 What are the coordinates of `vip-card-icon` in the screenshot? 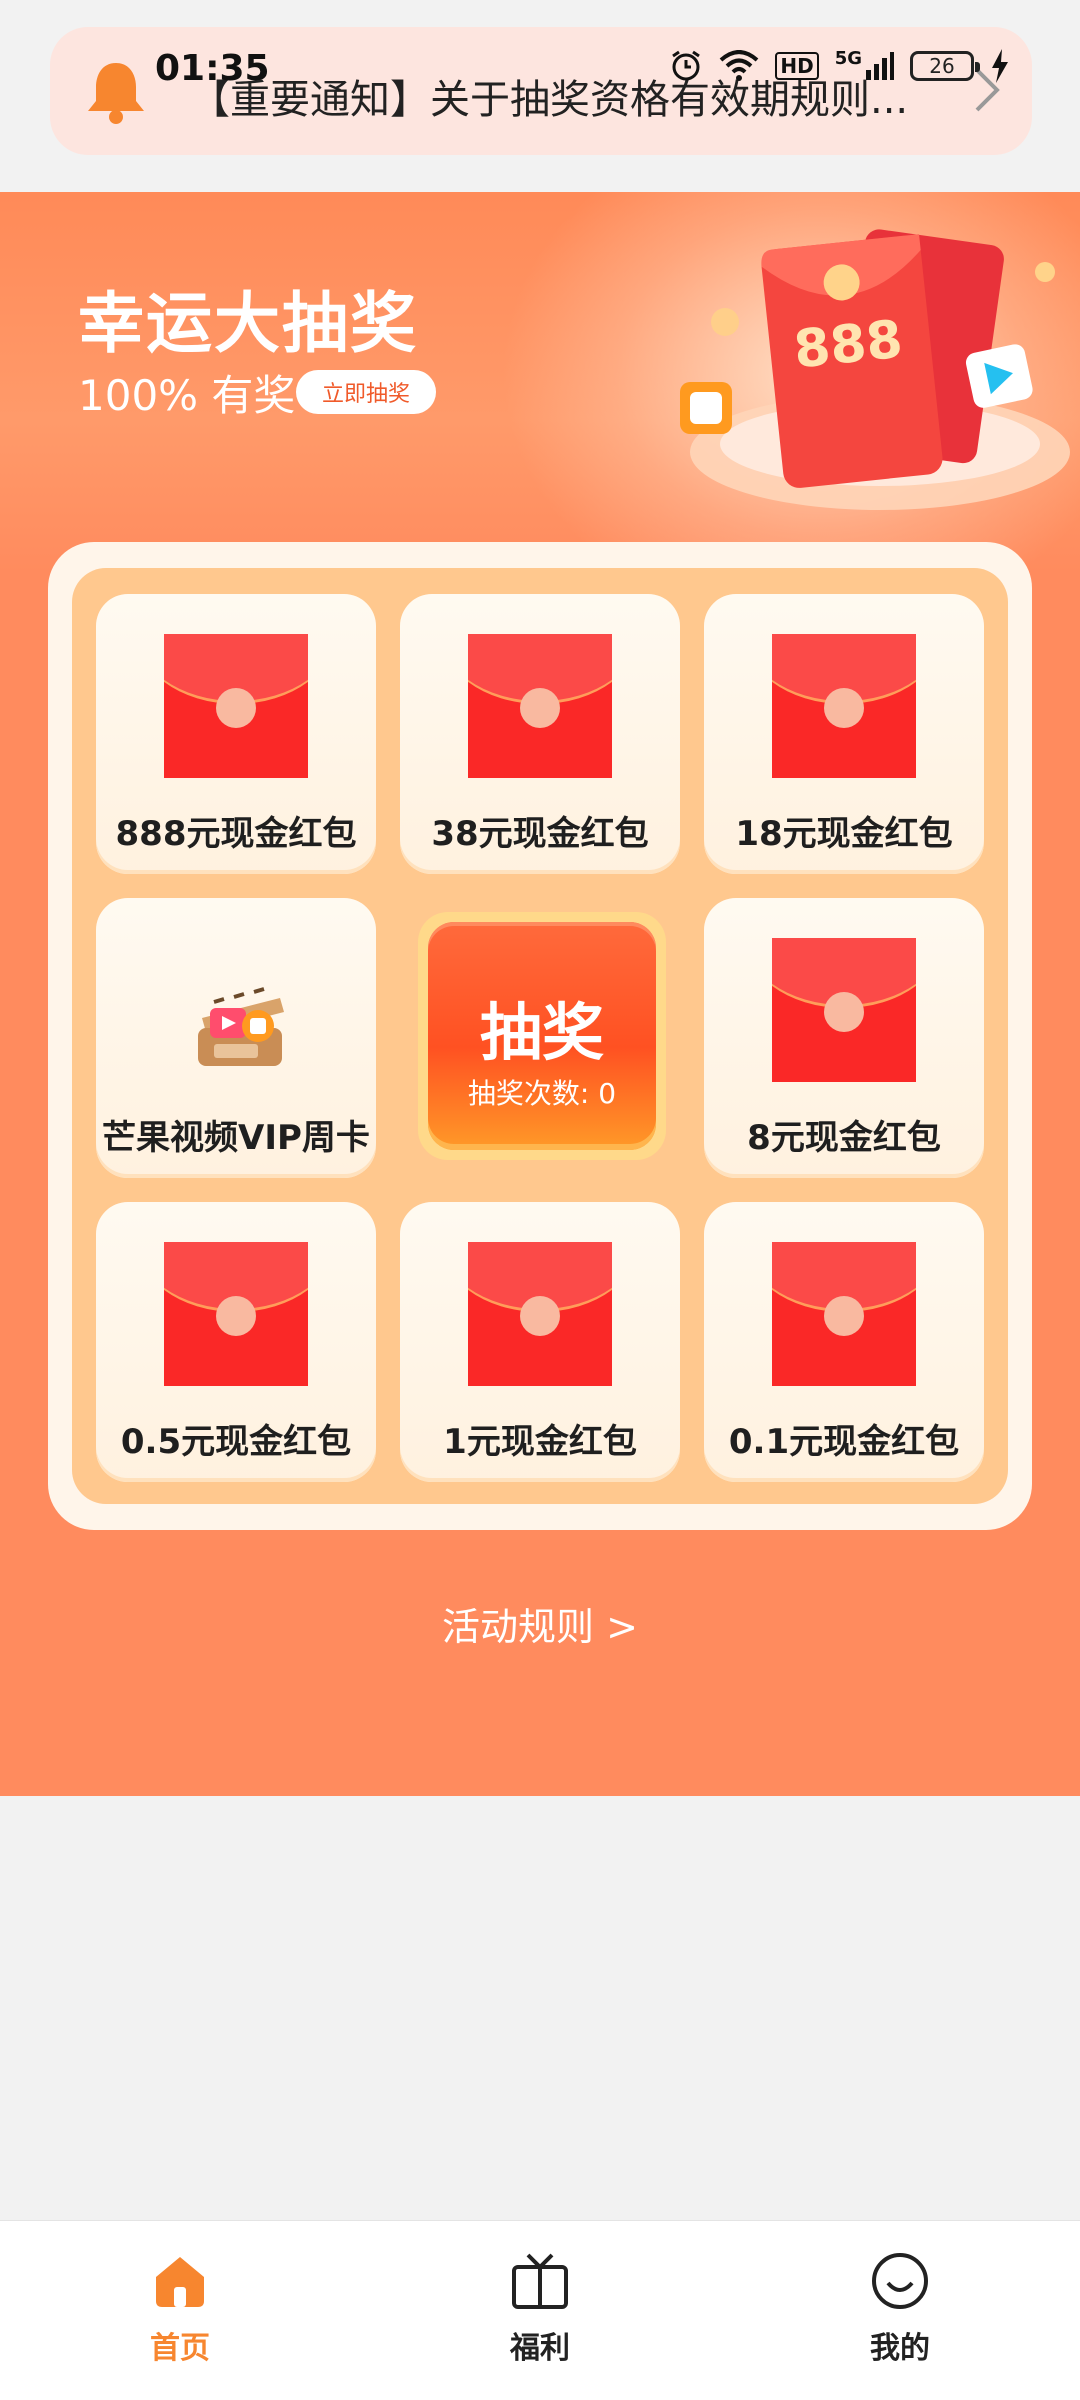 It's located at (241, 1026).